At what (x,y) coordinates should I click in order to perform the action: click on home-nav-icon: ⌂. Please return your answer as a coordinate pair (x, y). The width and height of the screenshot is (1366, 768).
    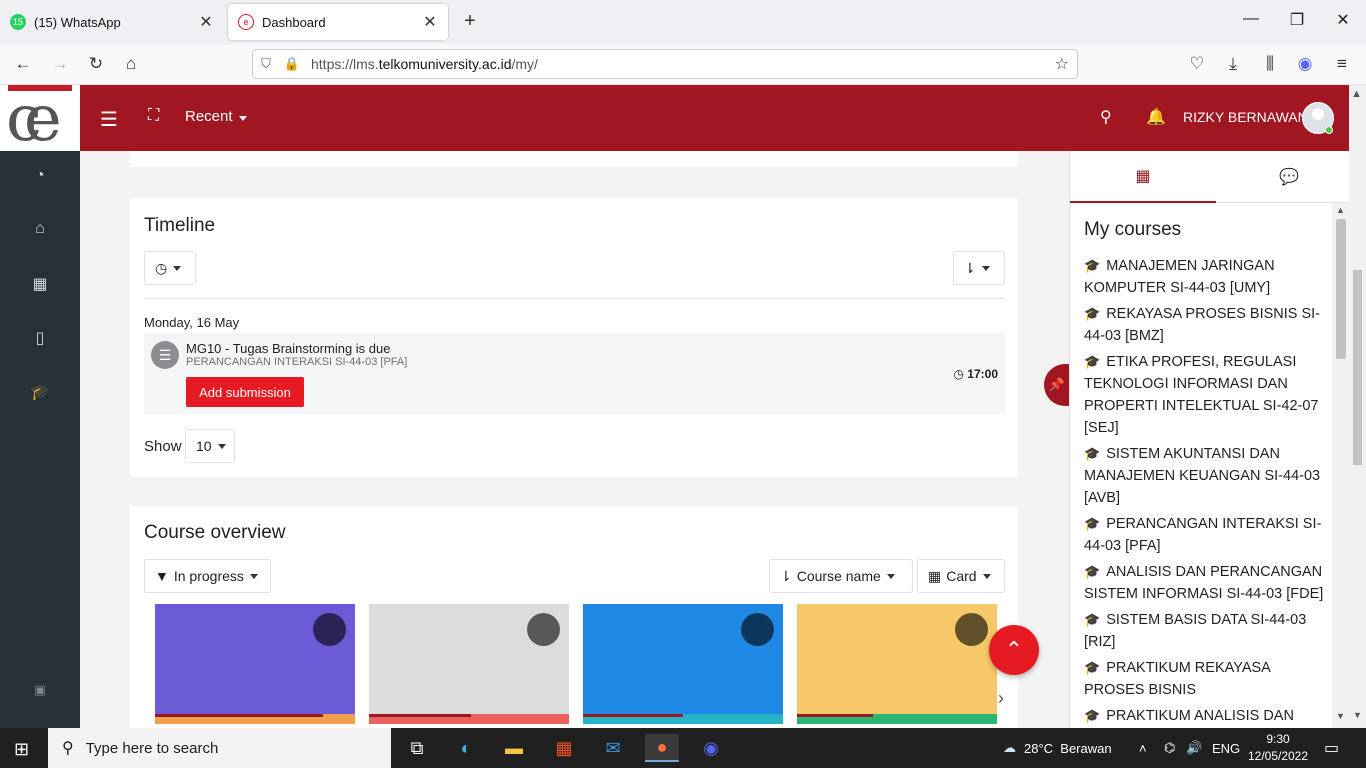
    Looking at the image, I should click on (40, 230).